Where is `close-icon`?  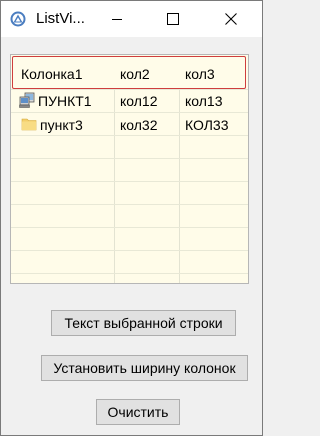 close-icon is located at coordinates (231, 19).